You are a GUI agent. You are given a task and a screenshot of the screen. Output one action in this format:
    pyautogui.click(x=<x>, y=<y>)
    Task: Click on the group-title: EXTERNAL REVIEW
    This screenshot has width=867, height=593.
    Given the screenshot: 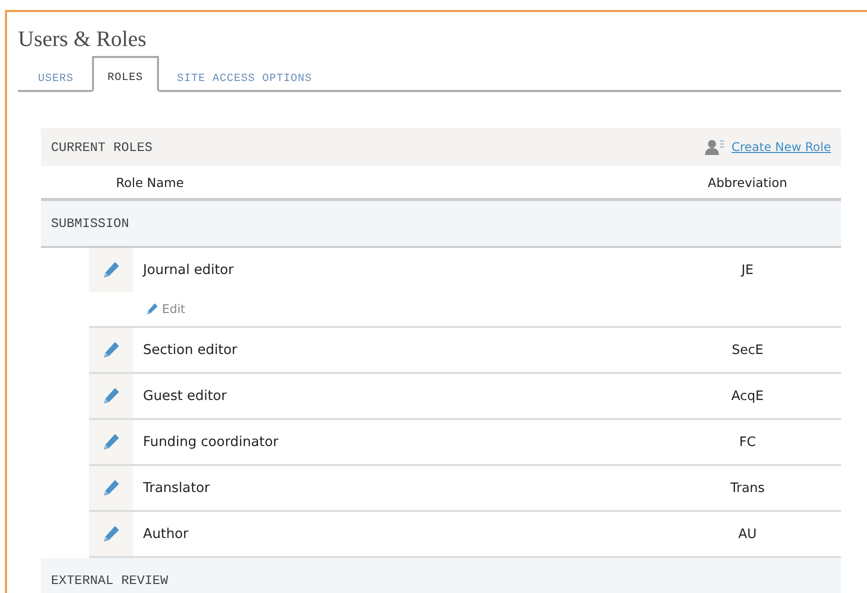 What is the action you would take?
    pyautogui.click(x=109, y=580)
    